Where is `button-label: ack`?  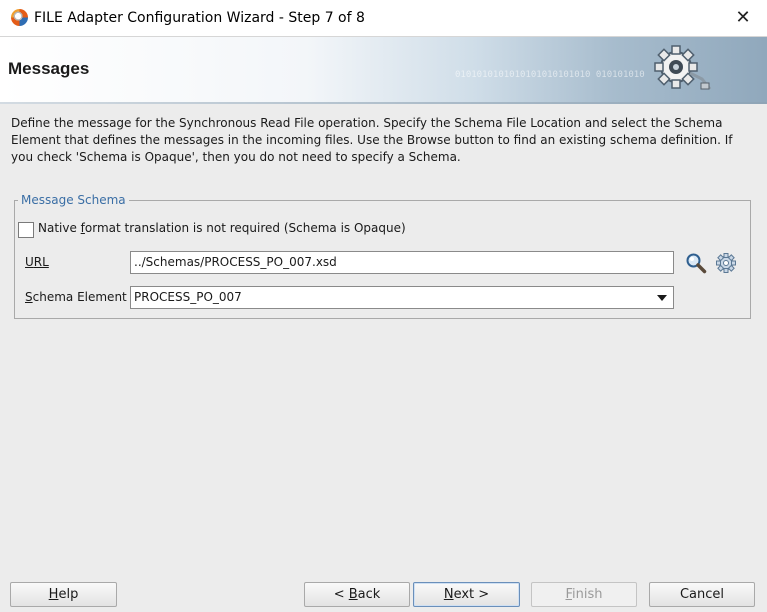
button-label: ack is located at coordinates (369, 594).